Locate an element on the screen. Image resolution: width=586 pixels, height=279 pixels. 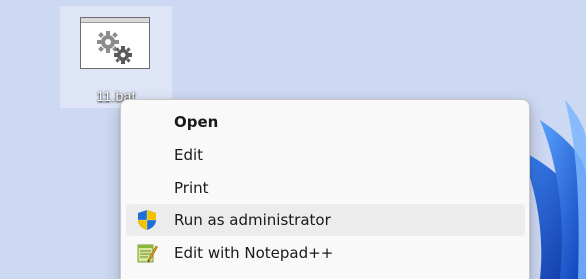
desktop-file-icon: 11.bat is located at coordinates (116, 57).